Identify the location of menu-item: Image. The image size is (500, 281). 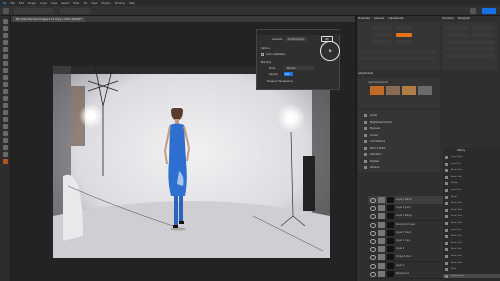
(32, 3).